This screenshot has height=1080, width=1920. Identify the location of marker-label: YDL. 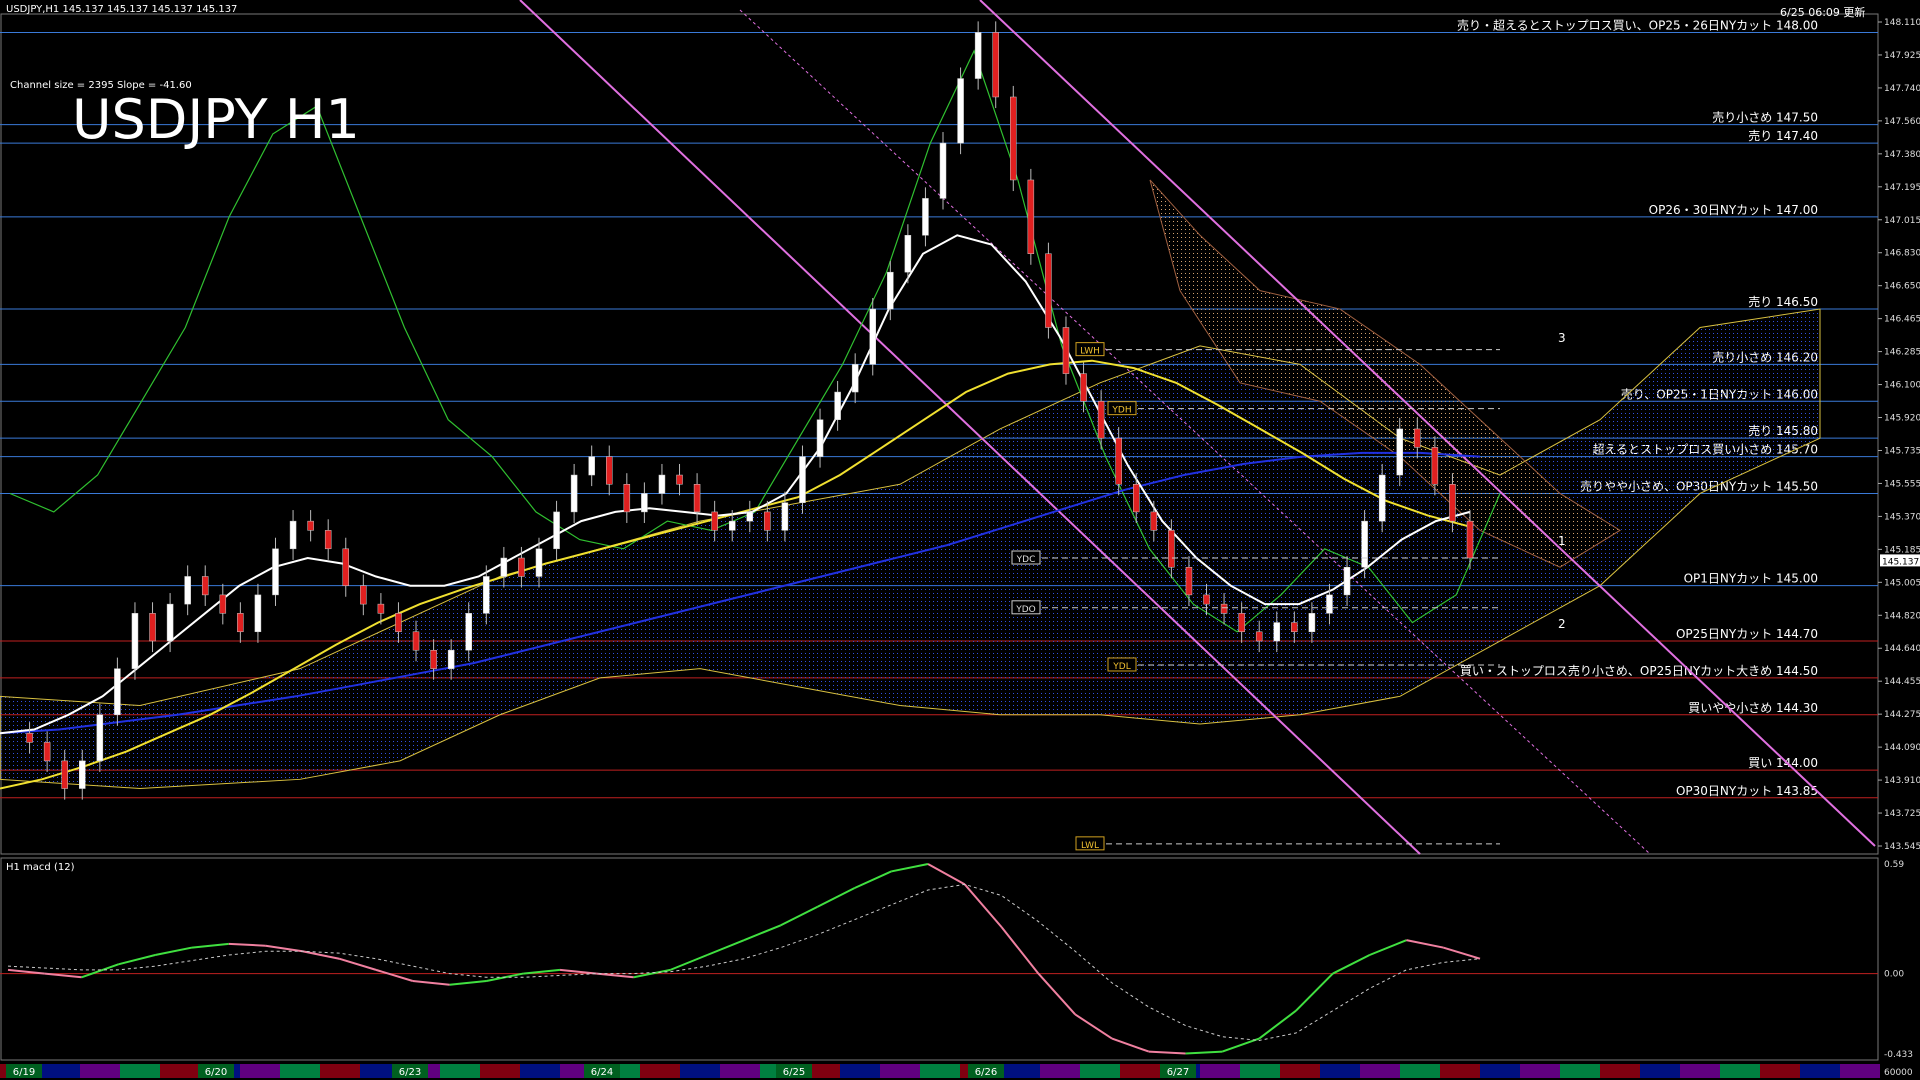
(1121, 667).